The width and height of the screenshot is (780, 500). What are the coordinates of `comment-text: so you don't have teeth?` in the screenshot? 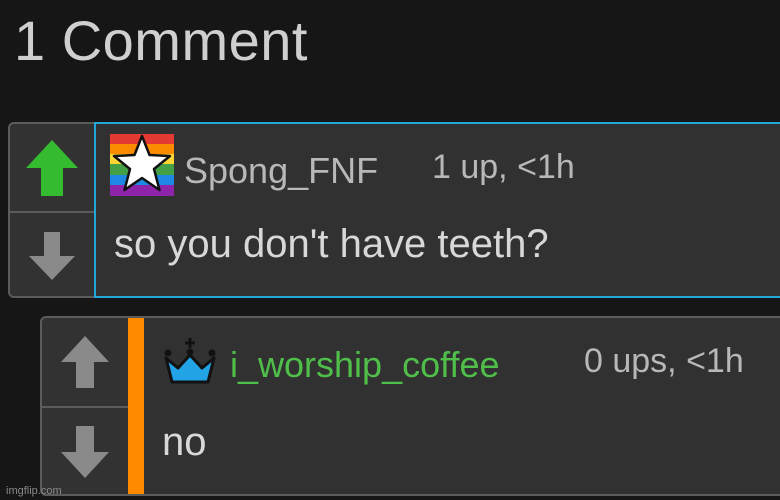 It's located at (331, 244).